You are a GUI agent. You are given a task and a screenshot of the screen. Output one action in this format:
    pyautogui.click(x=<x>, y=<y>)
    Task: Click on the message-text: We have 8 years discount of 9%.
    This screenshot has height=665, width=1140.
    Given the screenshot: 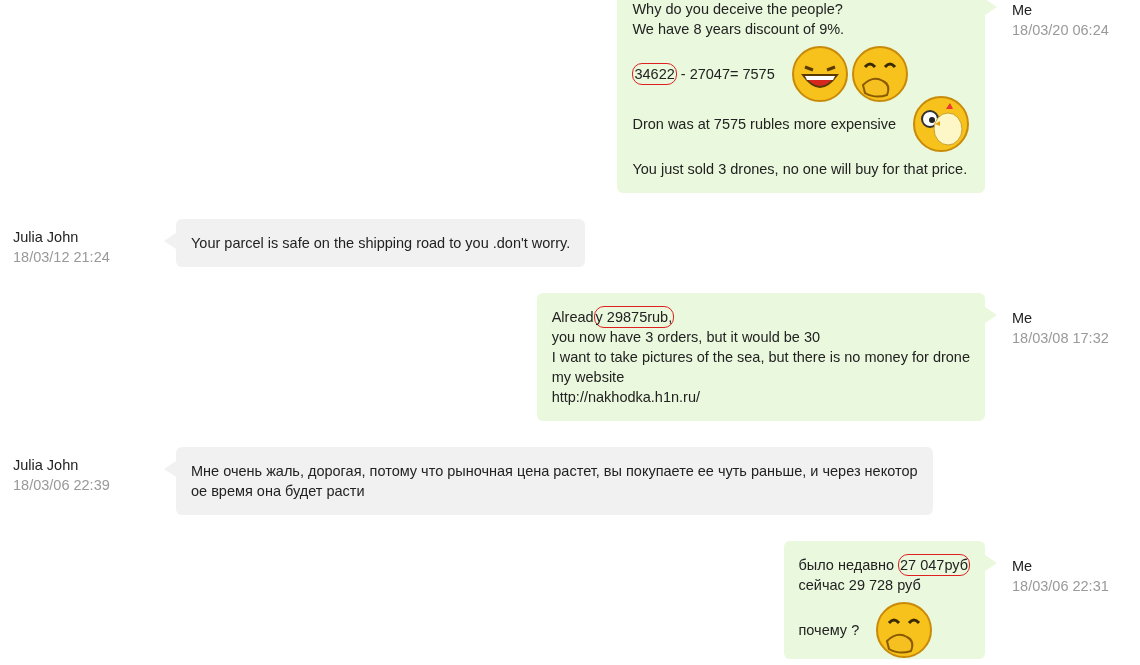 What is the action you would take?
    pyautogui.click(x=738, y=29)
    